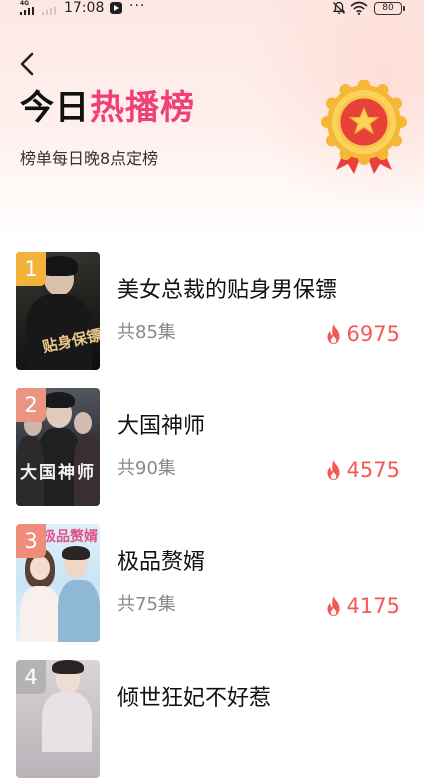 This screenshot has width=424, height=780. I want to click on heat-value: 4175, so click(373, 606).